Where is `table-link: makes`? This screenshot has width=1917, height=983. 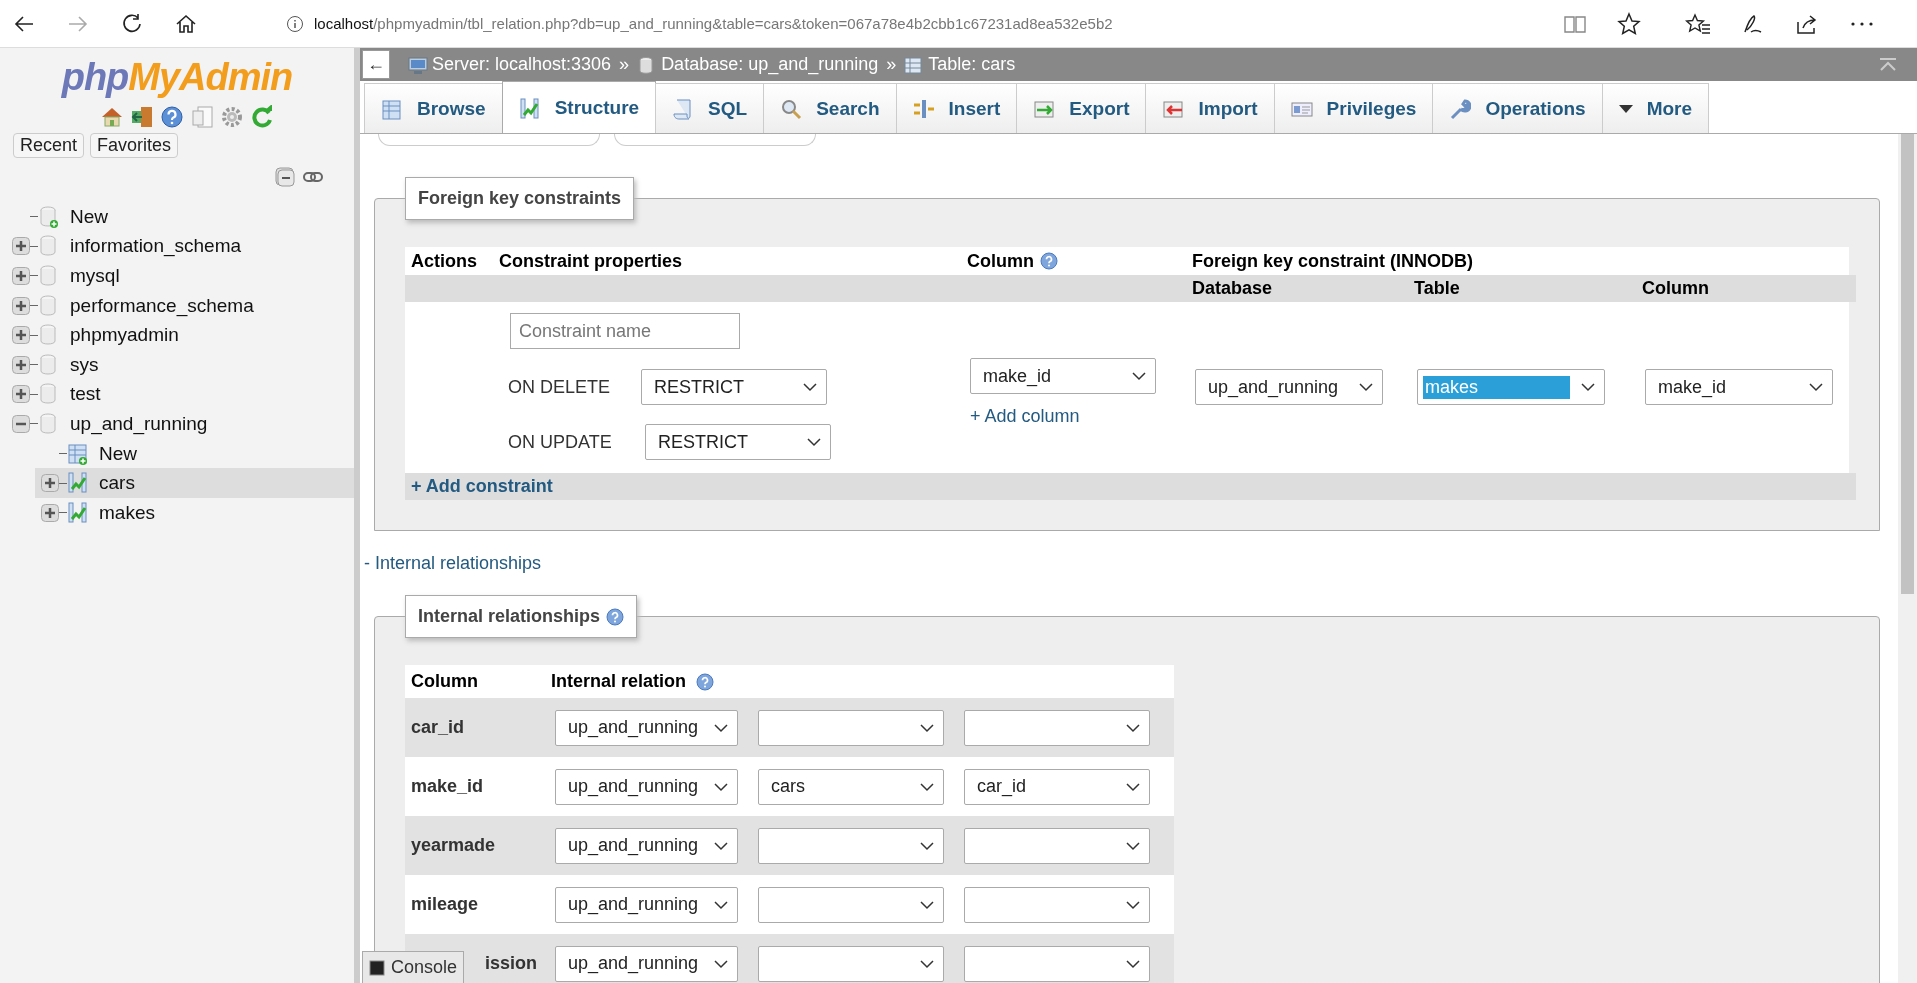
table-link: makes is located at coordinates (127, 512).